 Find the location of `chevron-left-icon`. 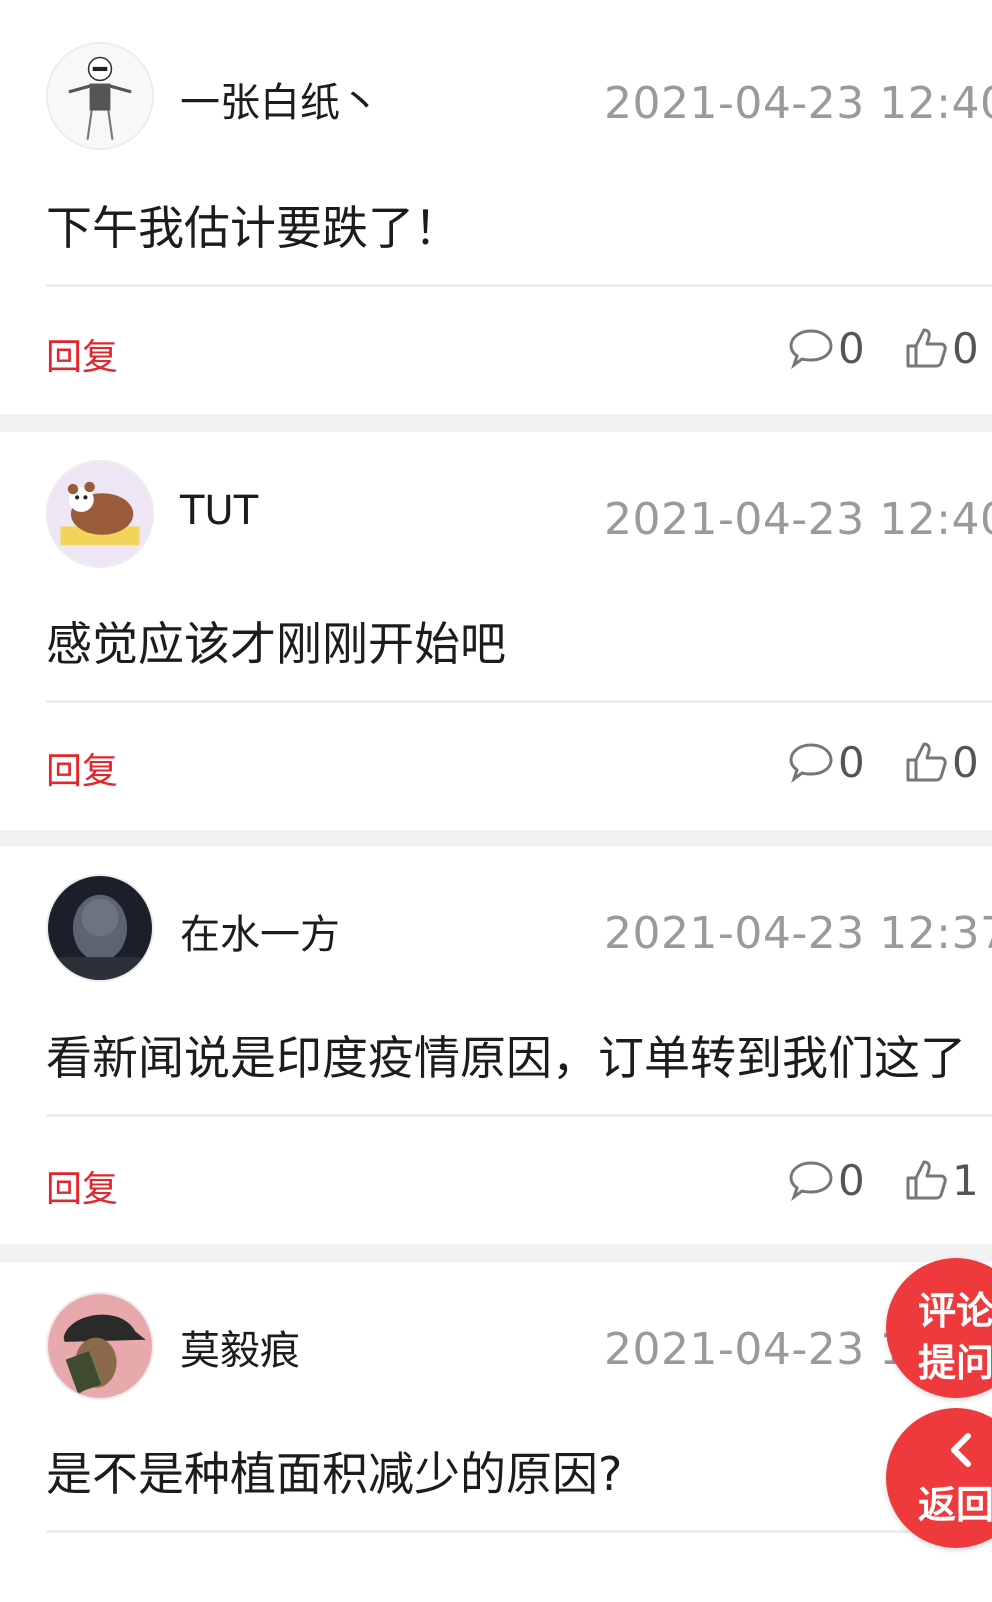

chevron-left-icon is located at coordinates (962, 1452).